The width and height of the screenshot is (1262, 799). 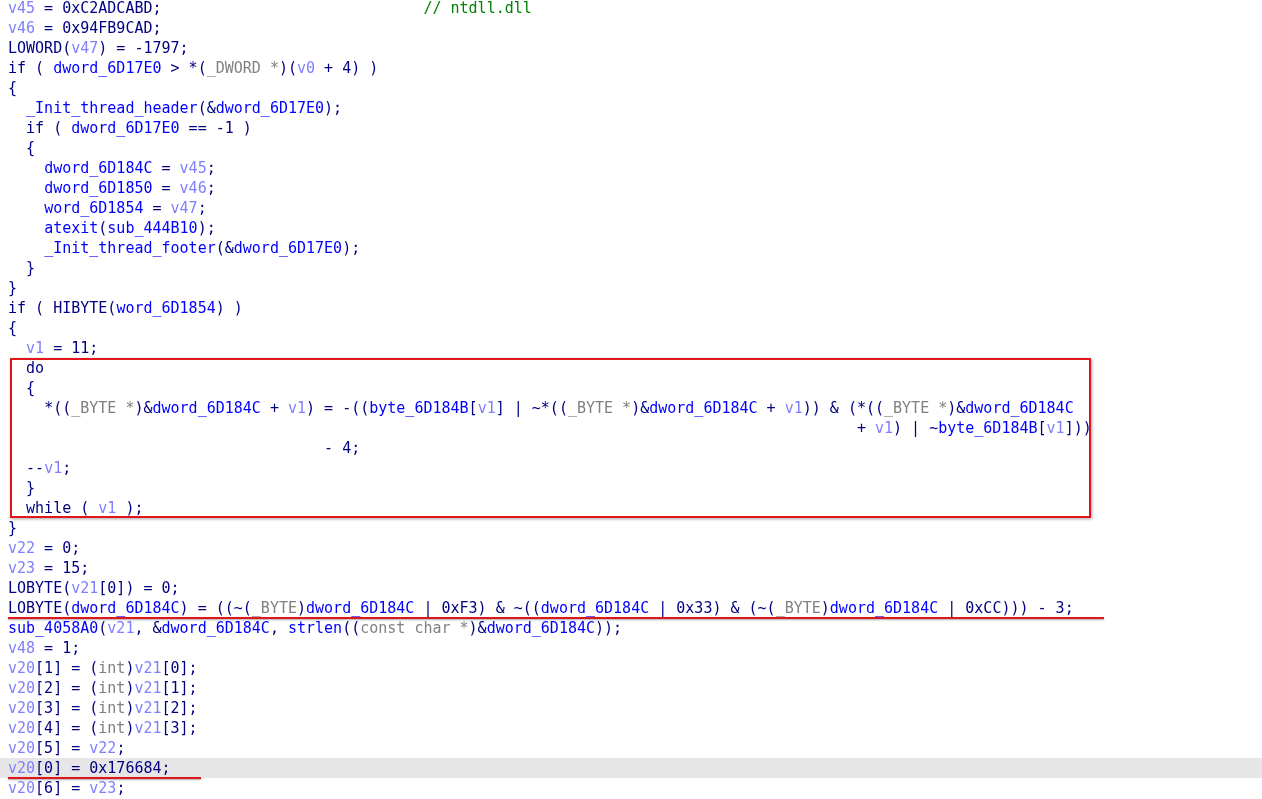 What do you see at coordinates (270, 9) in the screenshot?
I see `code-text: v45 = 0xC2ADCABD; // ntdll.dll` at bounding box center [270, 9].